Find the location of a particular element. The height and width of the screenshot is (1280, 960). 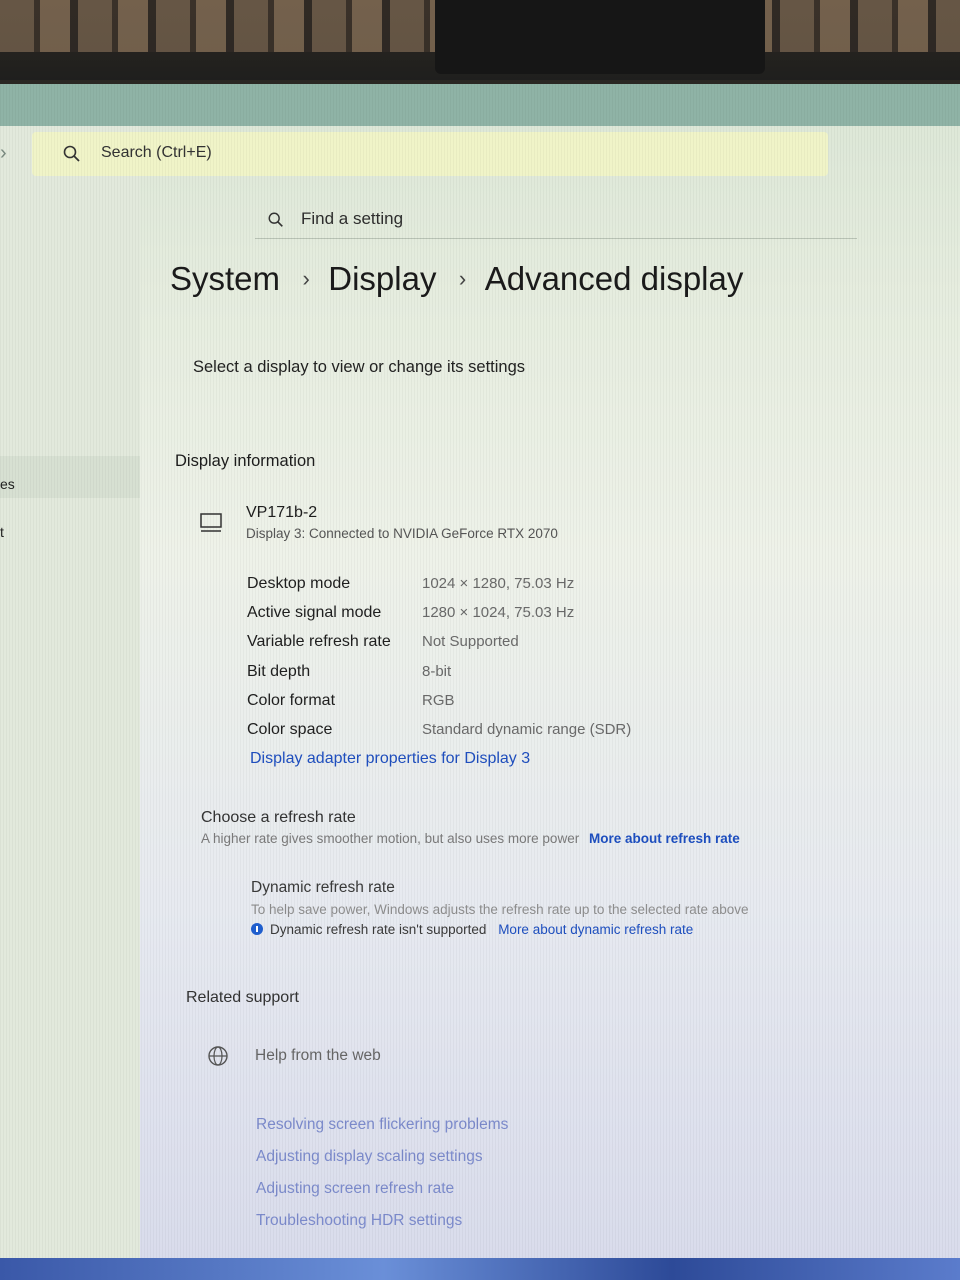

monitor-icon is located at coordinates (211, 522).